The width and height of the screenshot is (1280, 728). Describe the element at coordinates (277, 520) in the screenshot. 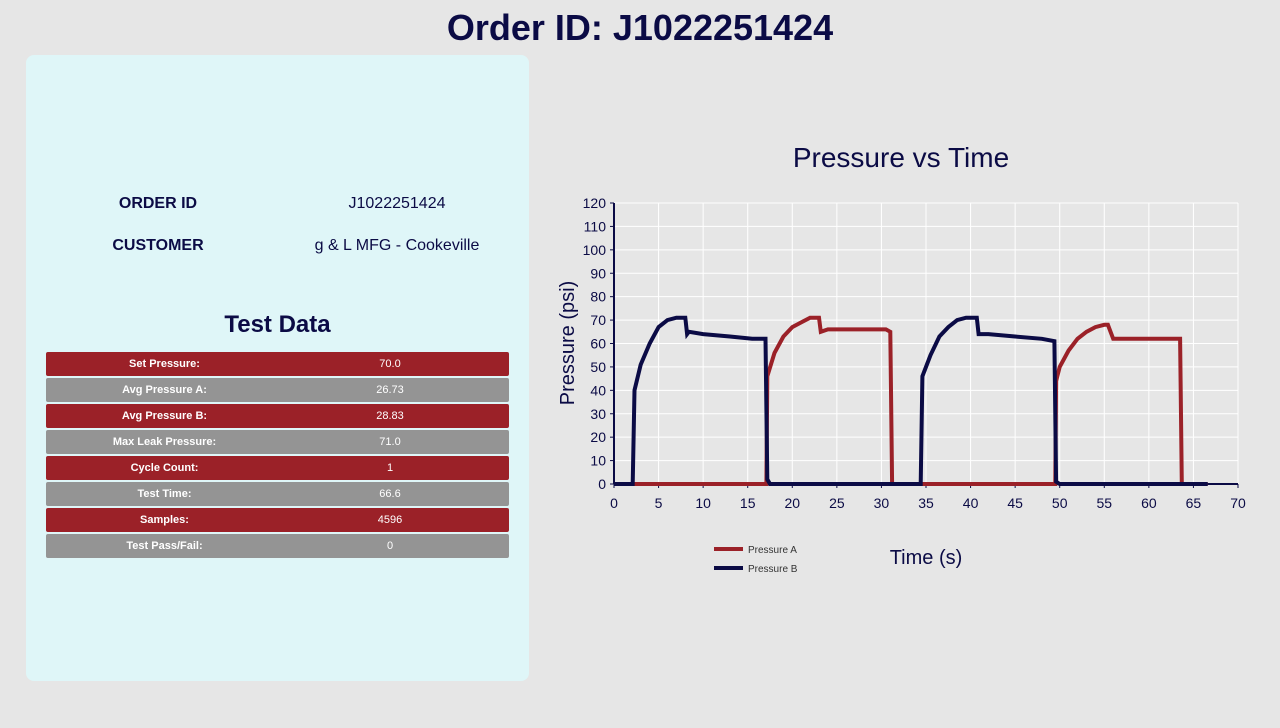

I see `test-row-samples: Samples: 4596` at that location.